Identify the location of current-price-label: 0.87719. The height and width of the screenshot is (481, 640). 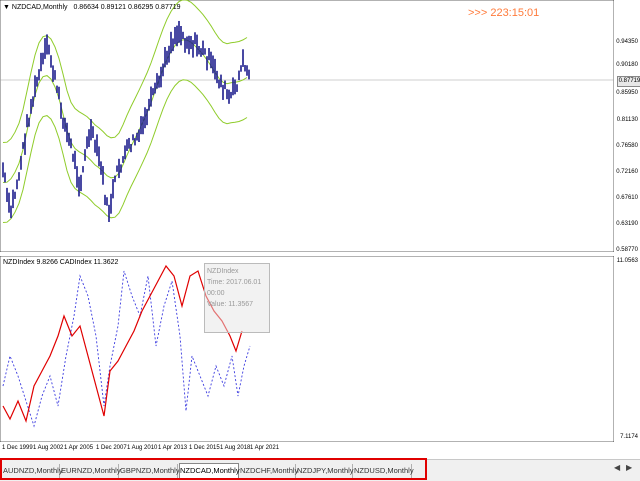
(628, 81).